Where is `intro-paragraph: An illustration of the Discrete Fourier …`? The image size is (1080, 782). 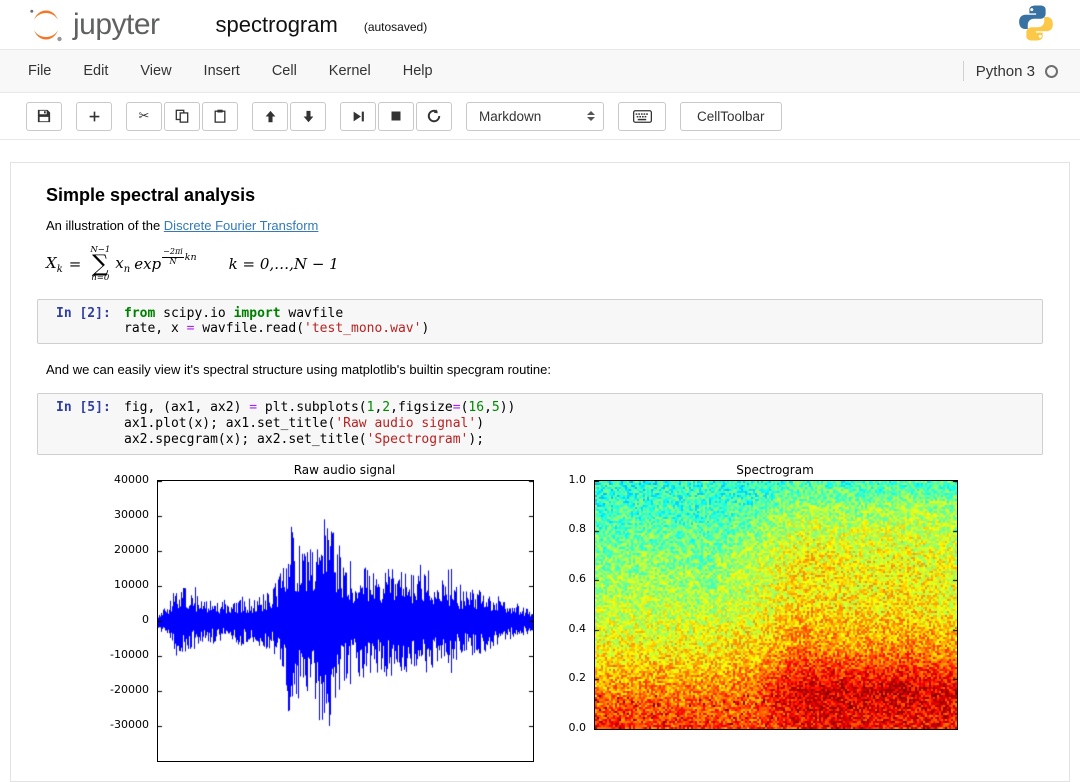 intro-paragraph: An illustration of the Discrete Fourier … is located at coordinates (547, 225).